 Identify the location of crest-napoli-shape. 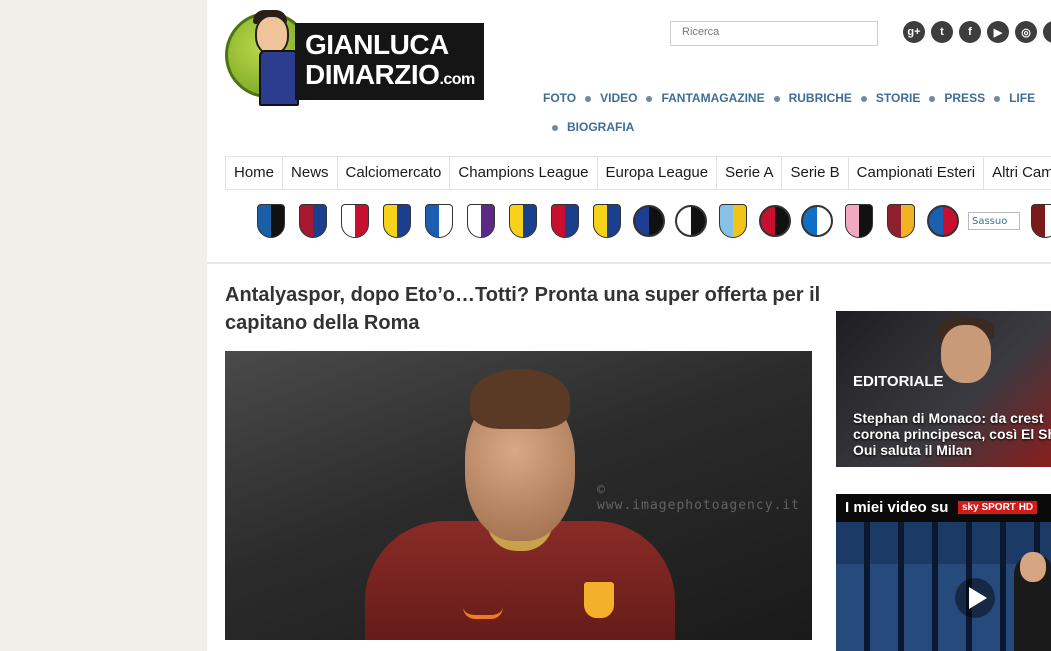
(817, 221).